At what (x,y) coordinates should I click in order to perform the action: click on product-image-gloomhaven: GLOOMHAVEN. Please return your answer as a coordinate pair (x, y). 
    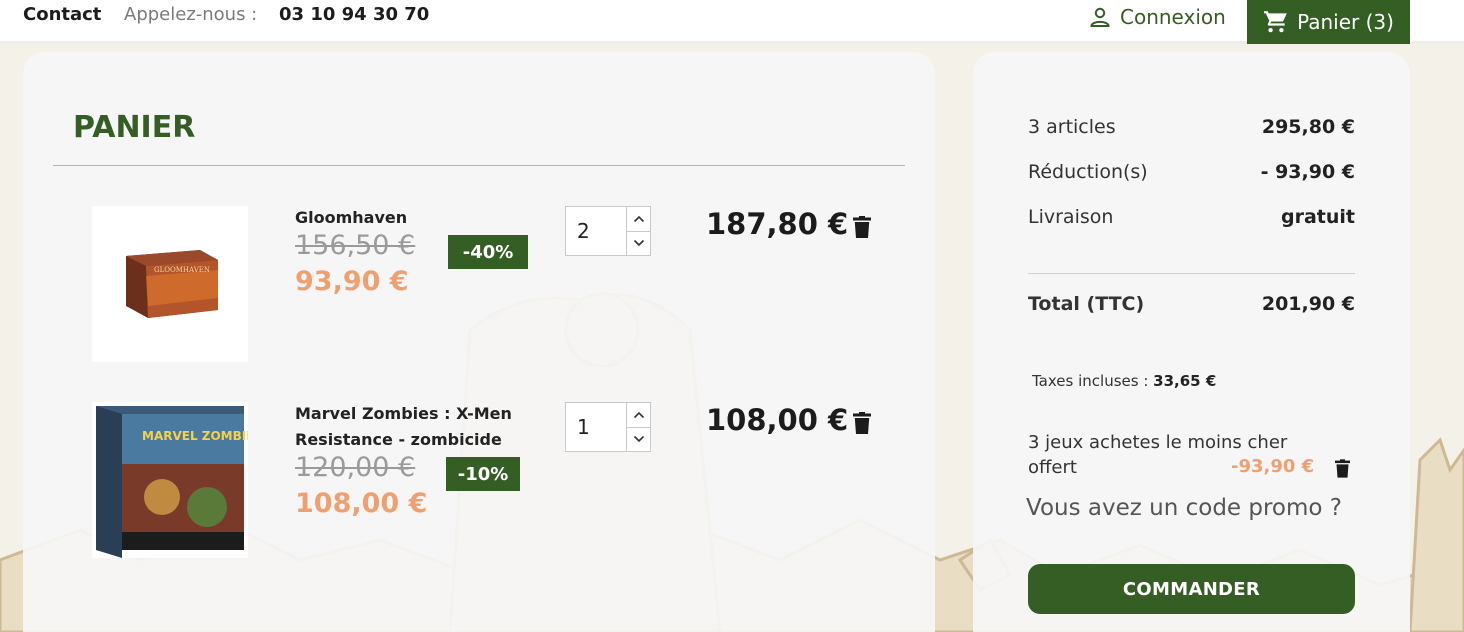
    Looking at the image, I should click on (170, 284).